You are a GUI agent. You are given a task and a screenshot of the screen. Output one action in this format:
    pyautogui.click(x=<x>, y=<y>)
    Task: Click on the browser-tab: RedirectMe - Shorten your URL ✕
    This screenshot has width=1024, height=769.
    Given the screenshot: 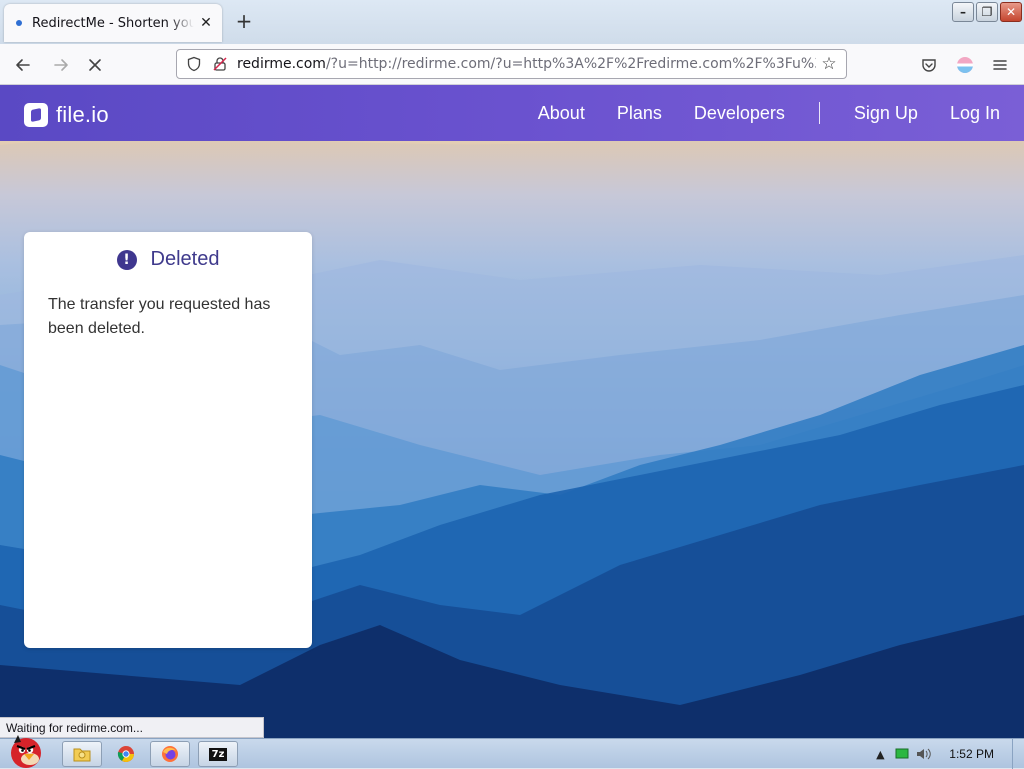 What is the action you would take?
    pyautogui.click(x=113, y=23)
    